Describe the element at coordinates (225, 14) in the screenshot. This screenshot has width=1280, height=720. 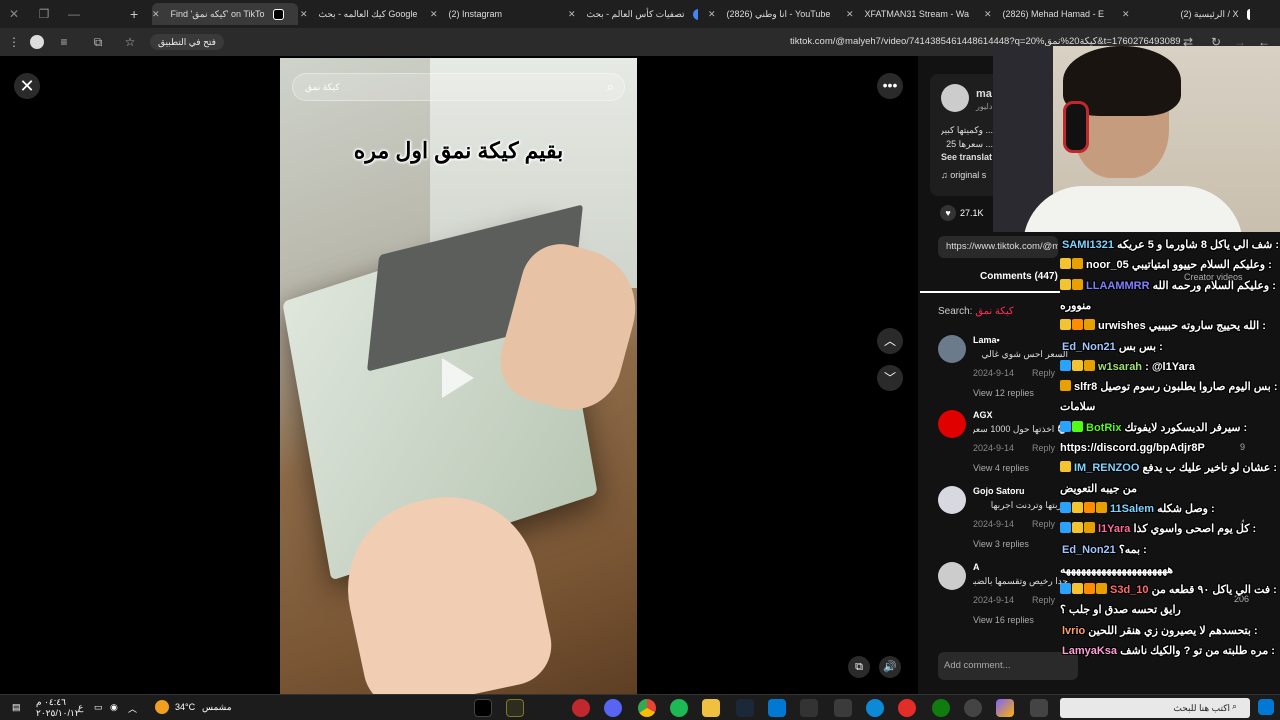
I see `tab-tiktok: ✕ Find 'كيكه نمق' on TikTo` at that location.